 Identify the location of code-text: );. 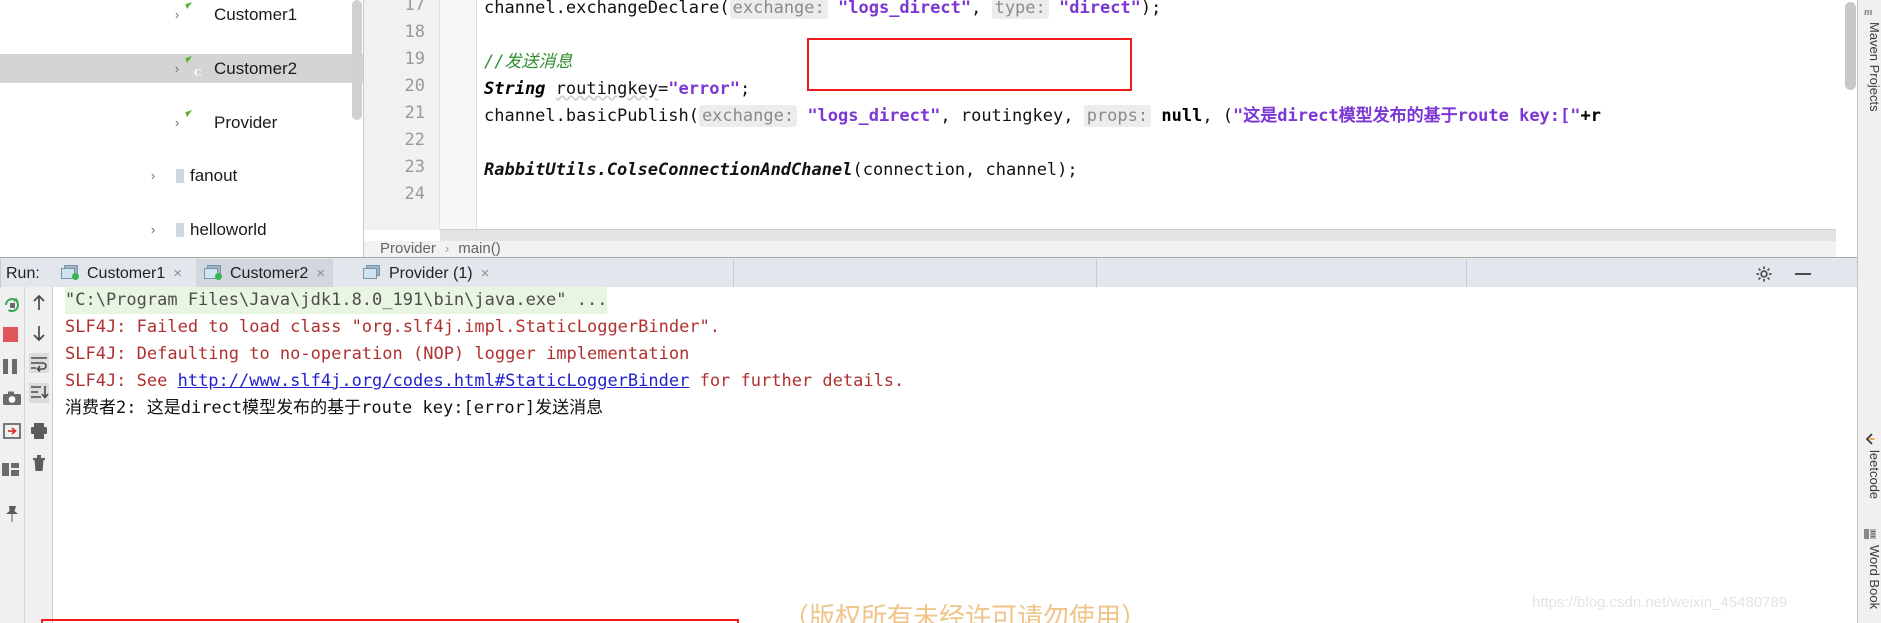
(1151, 9).